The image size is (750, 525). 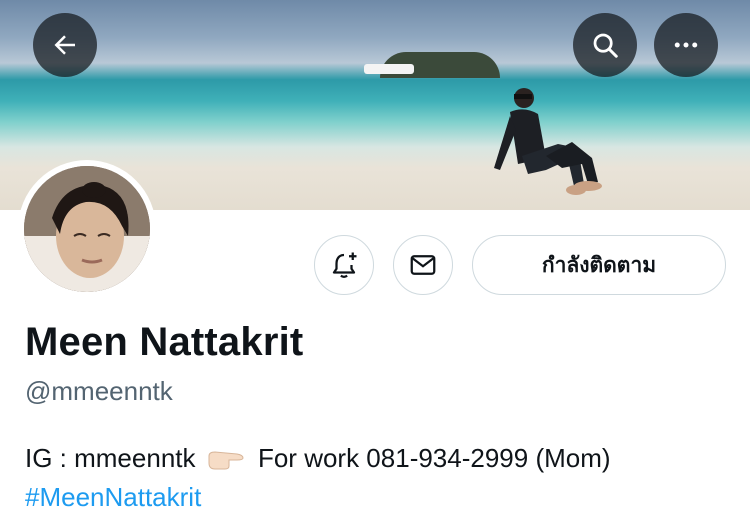 I want to click on search-icon, so click(x=605, y=45).